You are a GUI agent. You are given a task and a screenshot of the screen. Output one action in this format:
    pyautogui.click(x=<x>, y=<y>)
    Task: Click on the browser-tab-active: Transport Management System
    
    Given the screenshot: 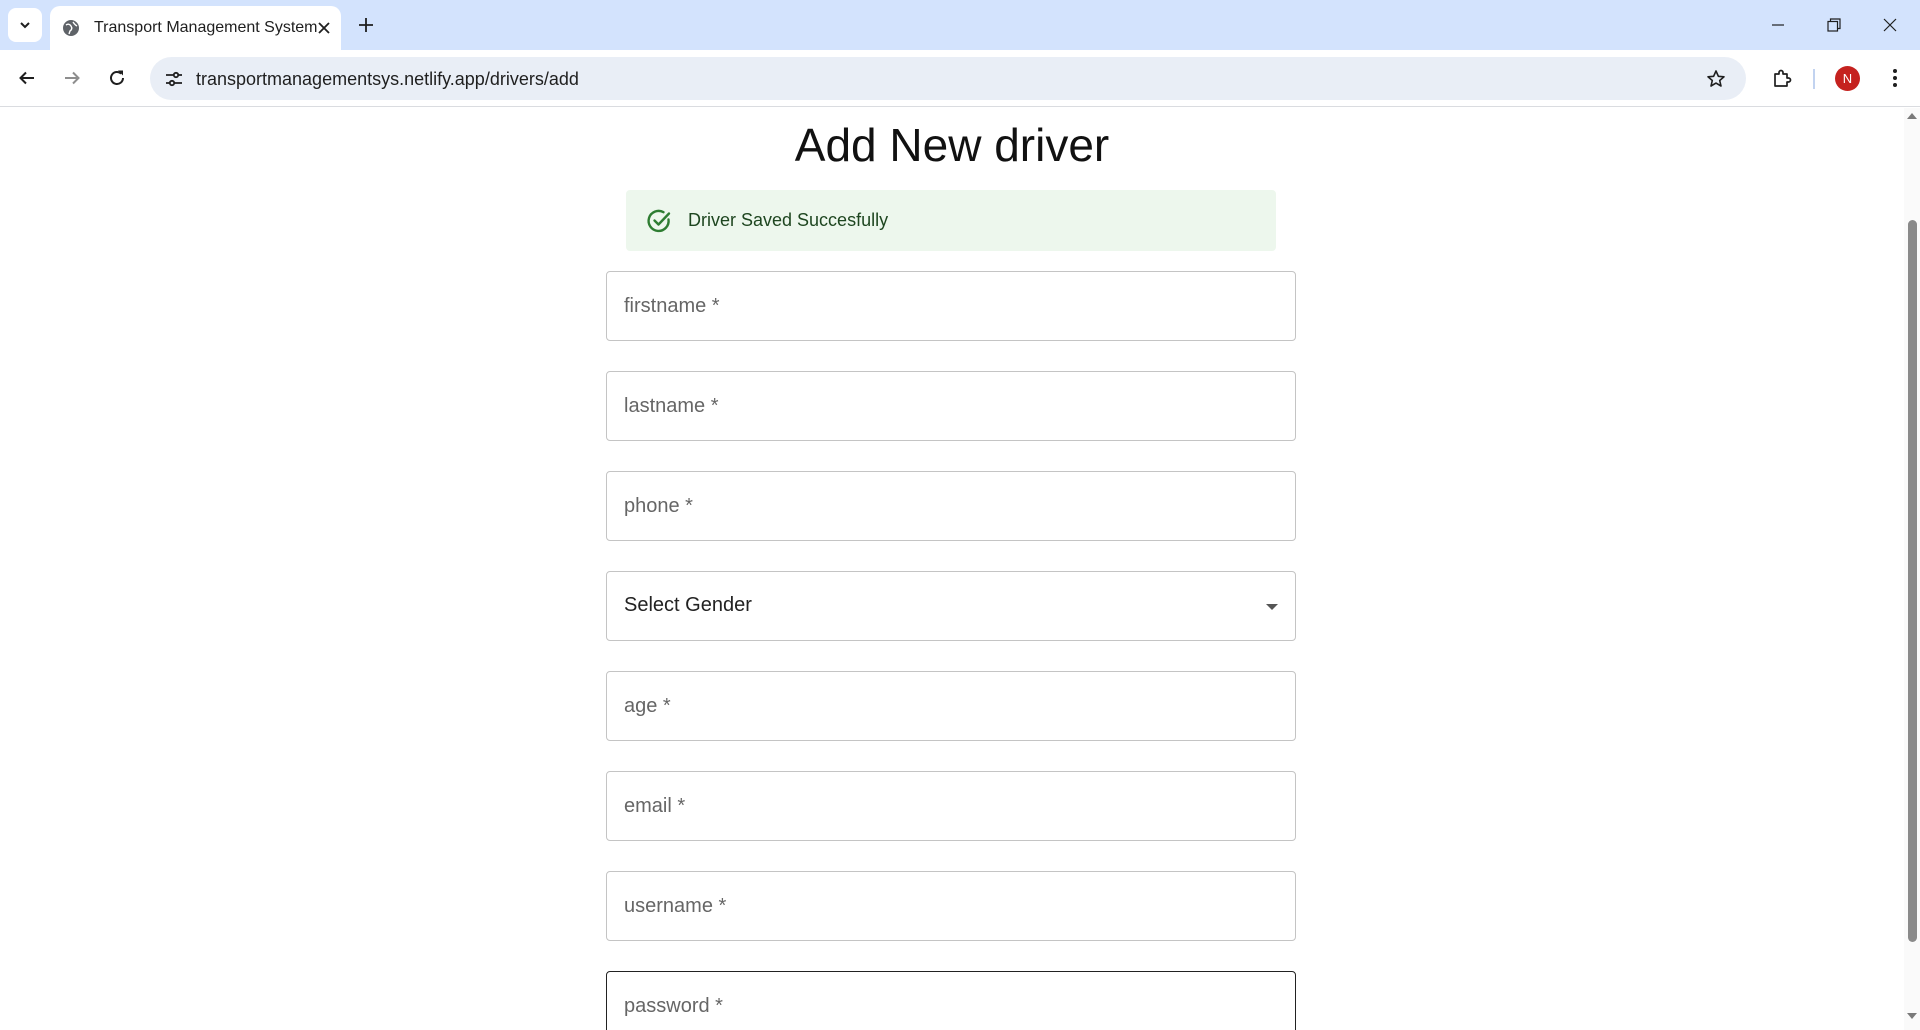 What is the action you would take?
    pyautogui.click(x=195, y=28)
    